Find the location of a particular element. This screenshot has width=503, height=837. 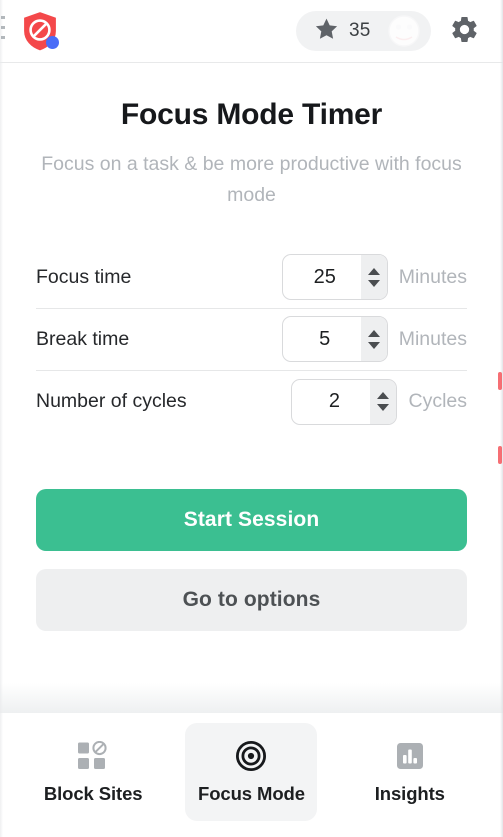

header-actions: 35 is located at coordinates (389, 31).